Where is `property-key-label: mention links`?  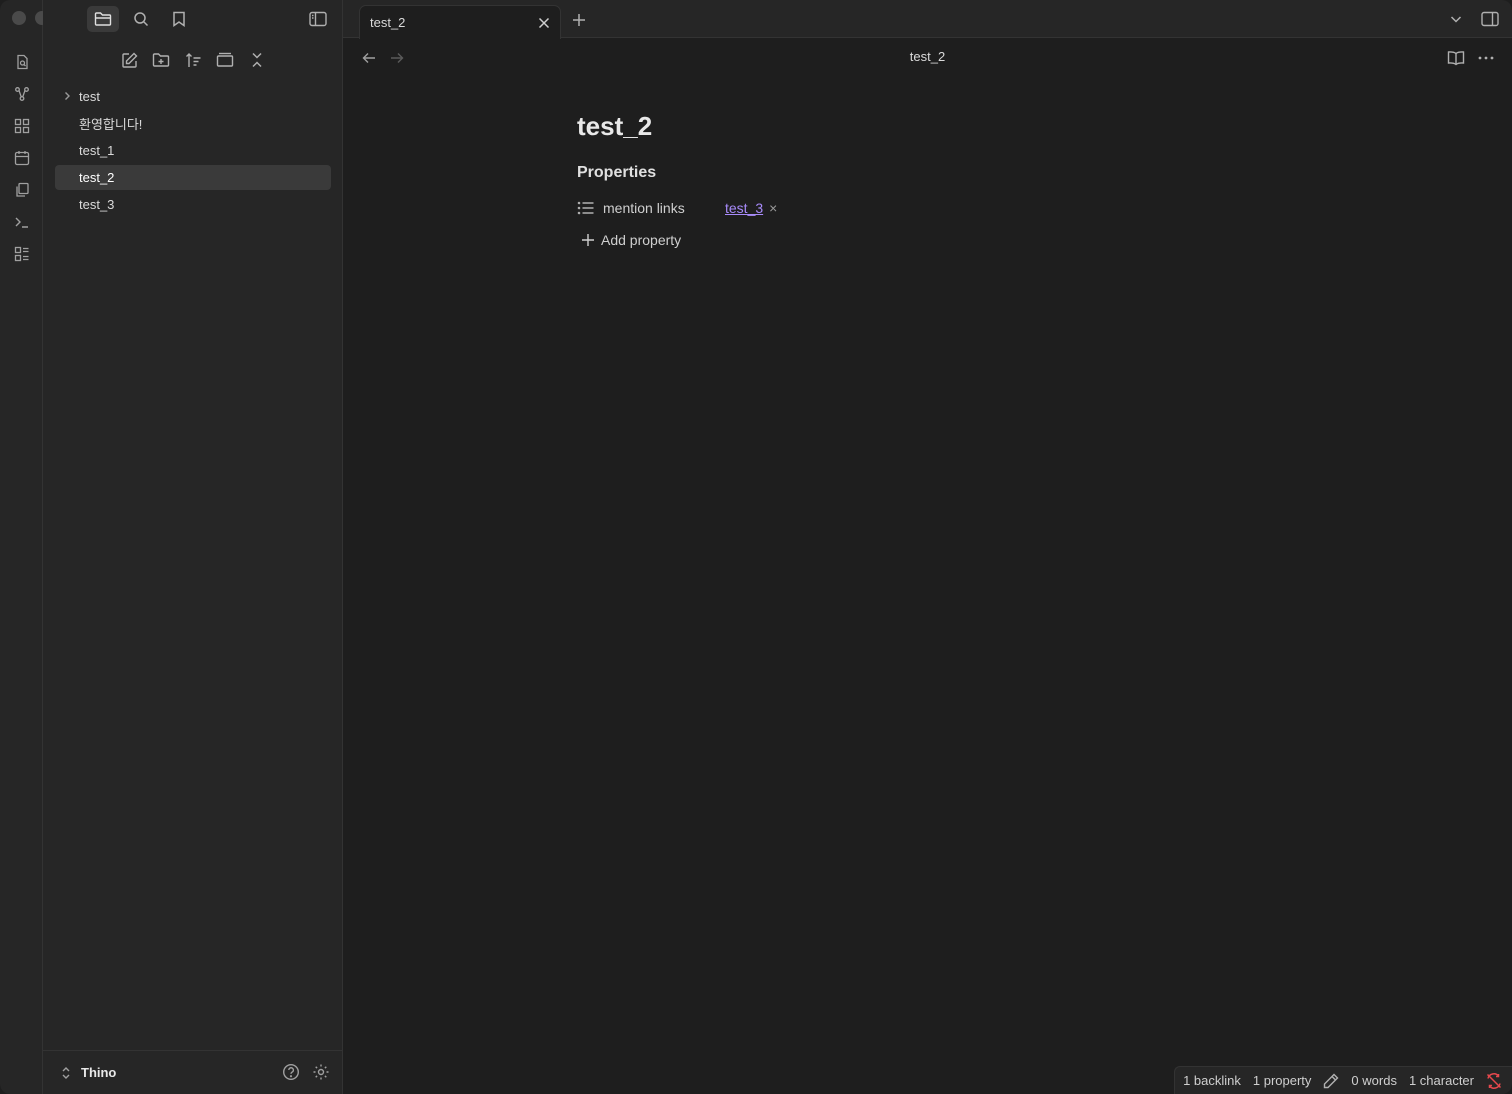 property-key-label: mention links is located at coordinates (644, 208).